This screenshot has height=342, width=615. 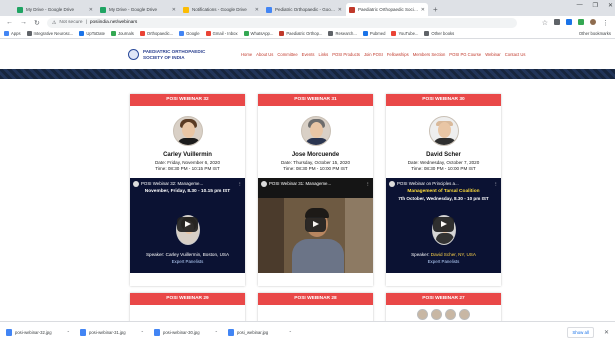 I want to click on site-nav-item: Home, so click(x=246, y=54).